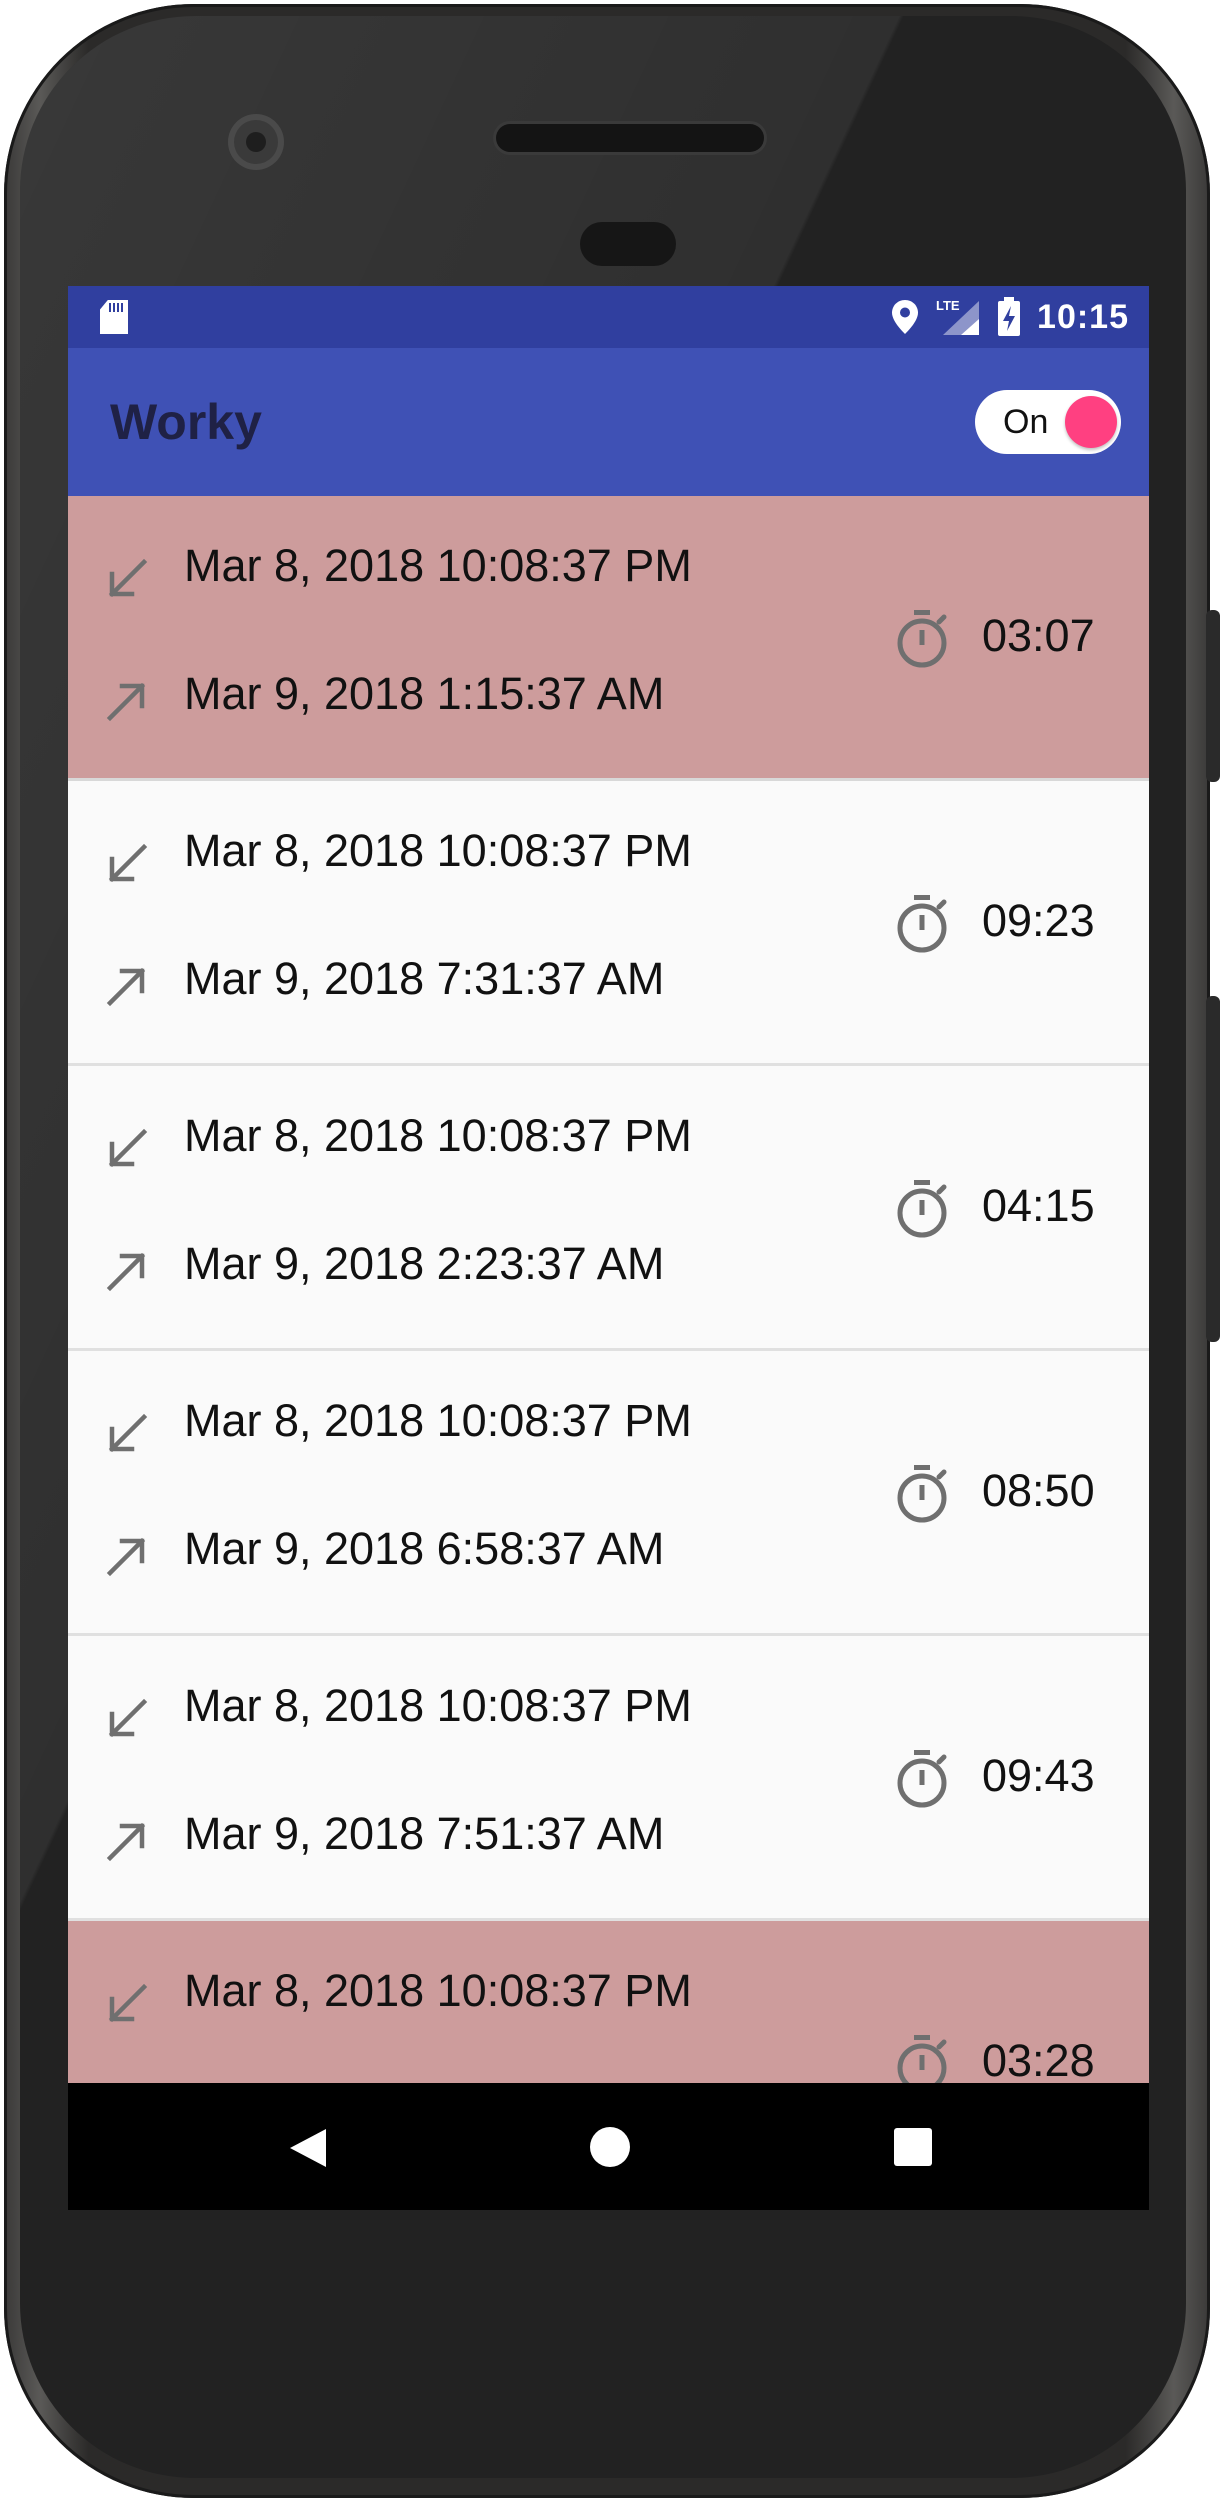 This screenshot has height=2502, width=1226. I want to click on toggle-label: On, so click(1026, 422).